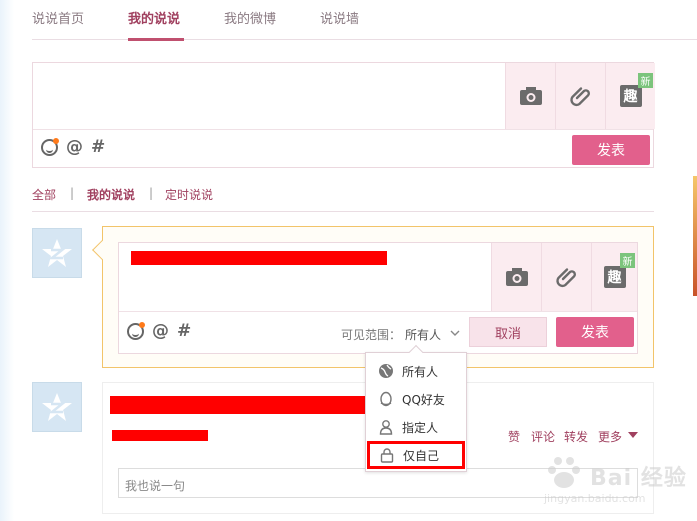 The height and width of the screenshot is (521, 697). I want to click on tab-my-shuoshuo: 我的说说, so click(154, 17).